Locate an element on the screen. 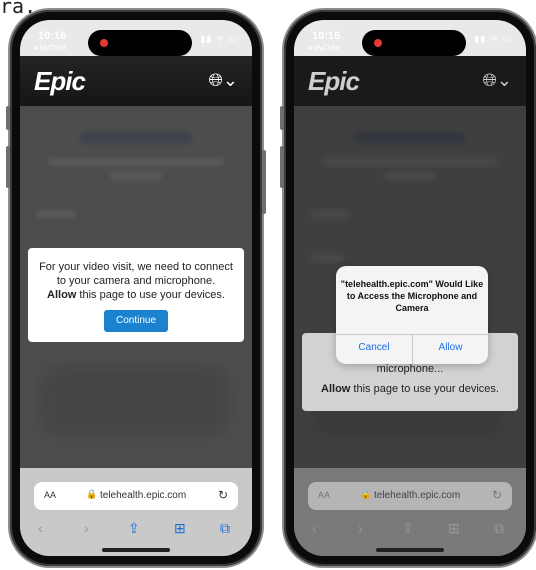 The height and width of the screenshot is (570, 536). alert-cancel-button: Cancel is located at coordinates (374, 347).